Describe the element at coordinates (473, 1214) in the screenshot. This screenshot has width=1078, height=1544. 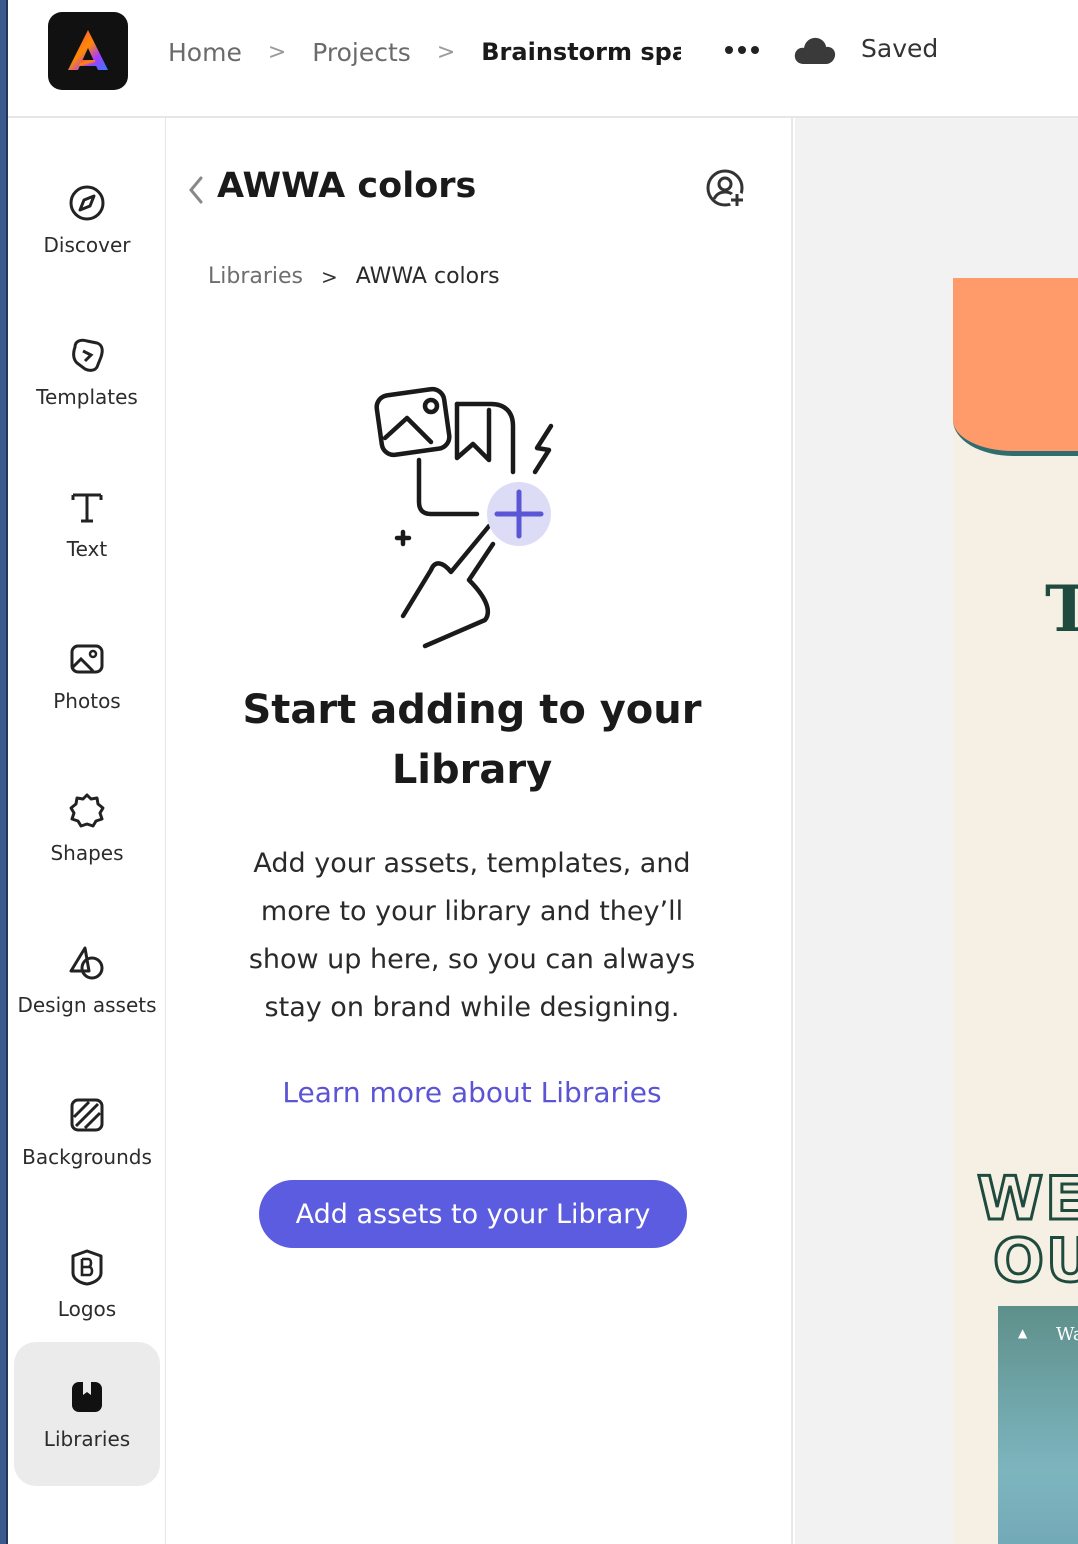
I see `add-assets-button: Add assets to your Library` at that location.